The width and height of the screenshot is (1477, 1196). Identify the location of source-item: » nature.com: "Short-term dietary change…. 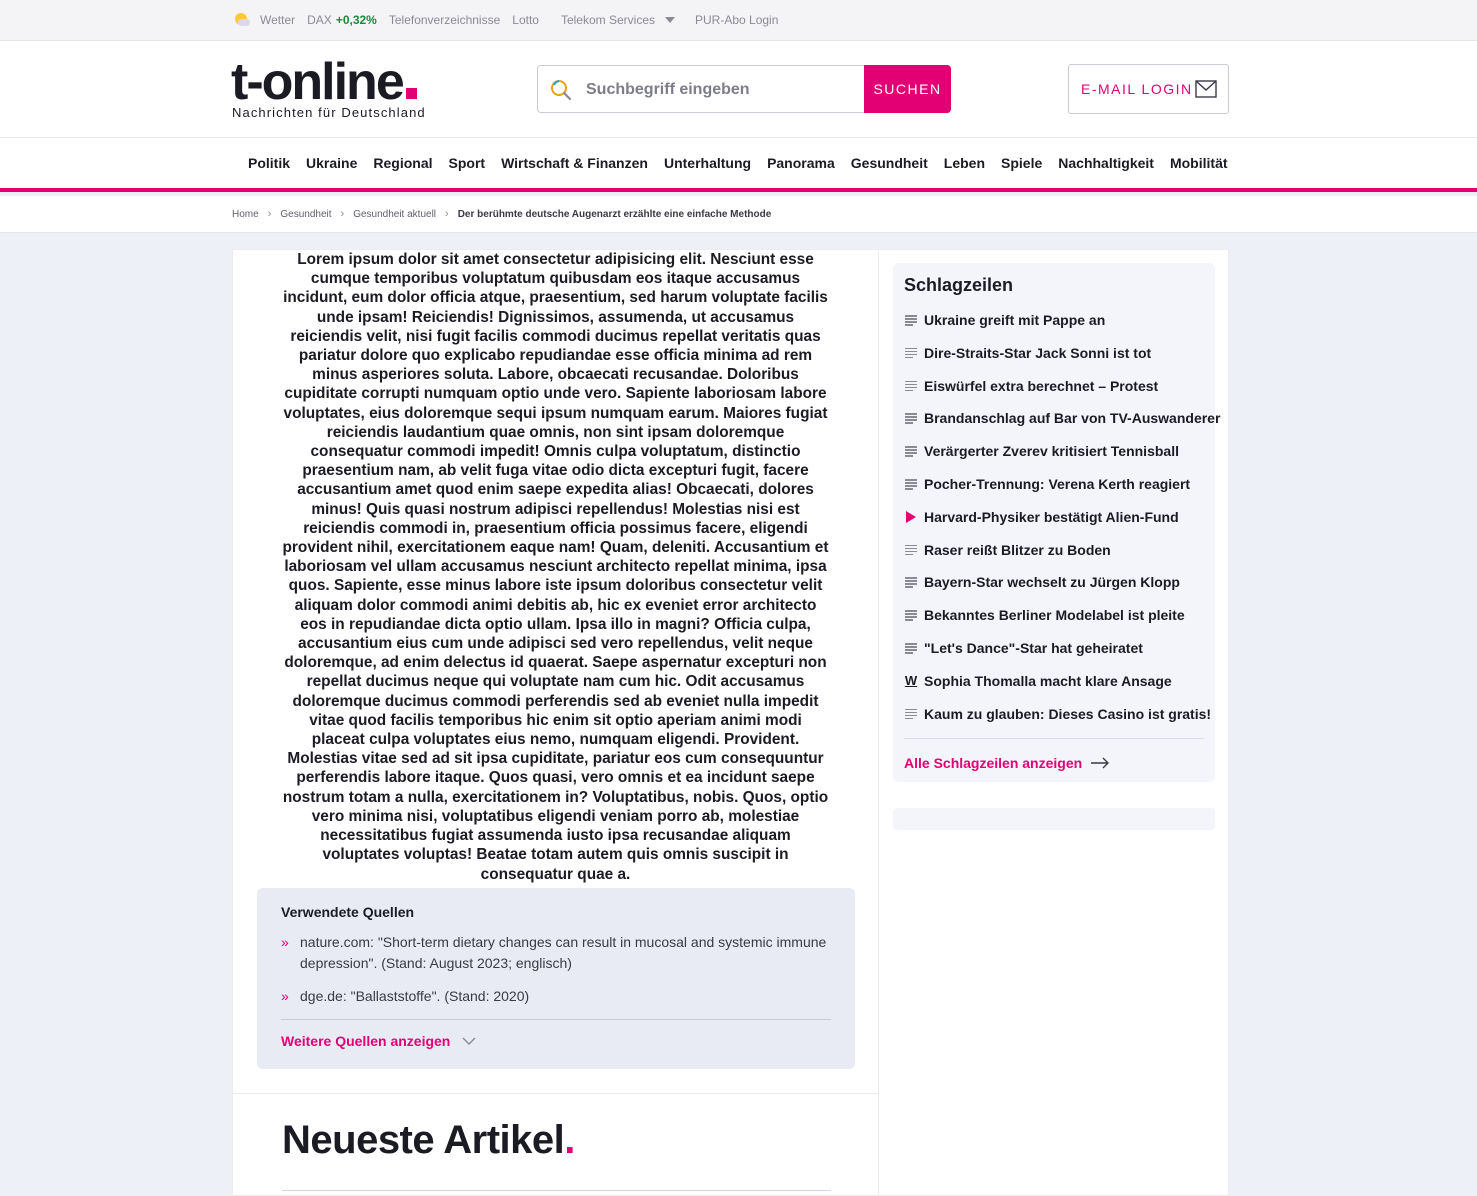
(558, 953).